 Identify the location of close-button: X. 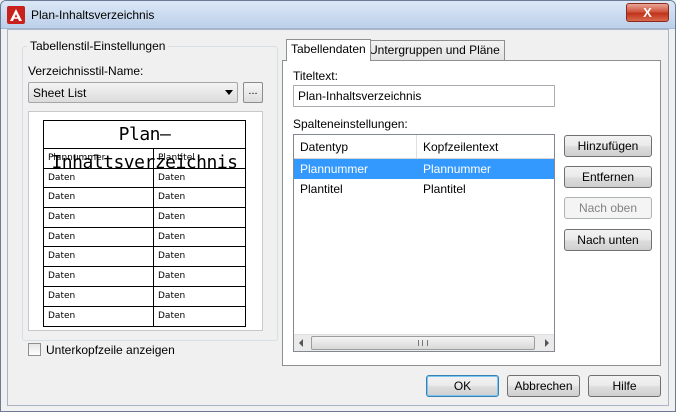
(647, 12).